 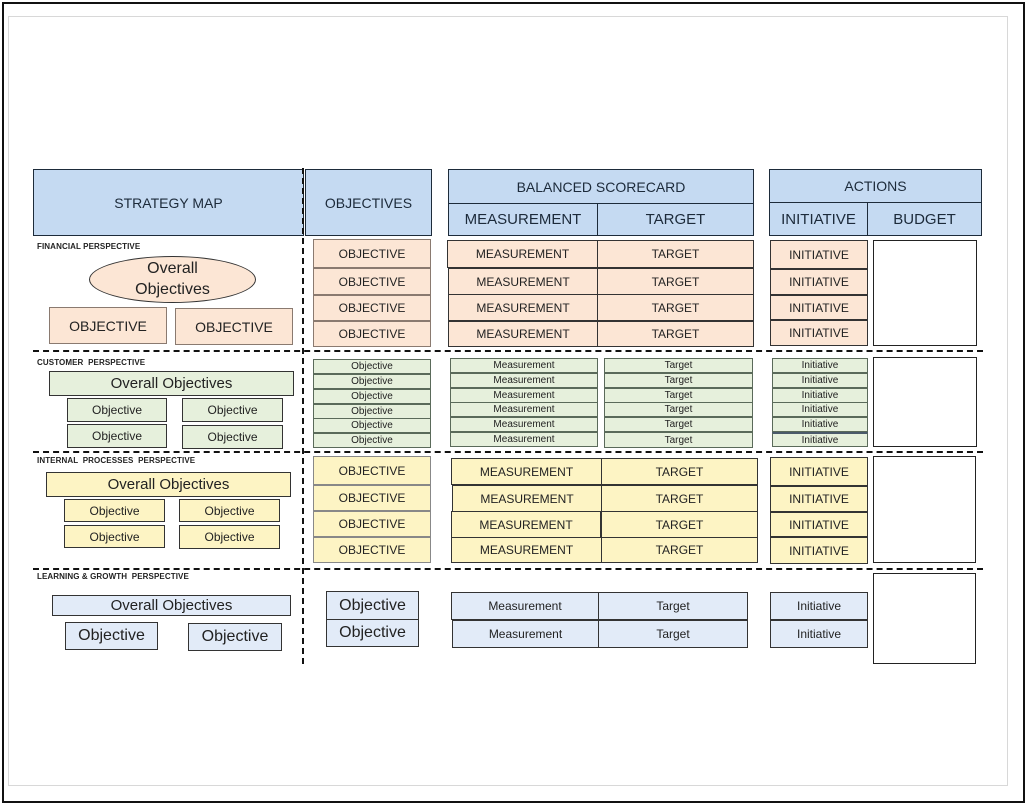 I want to click on internal-budget-cell, so click(x=924, y=509).